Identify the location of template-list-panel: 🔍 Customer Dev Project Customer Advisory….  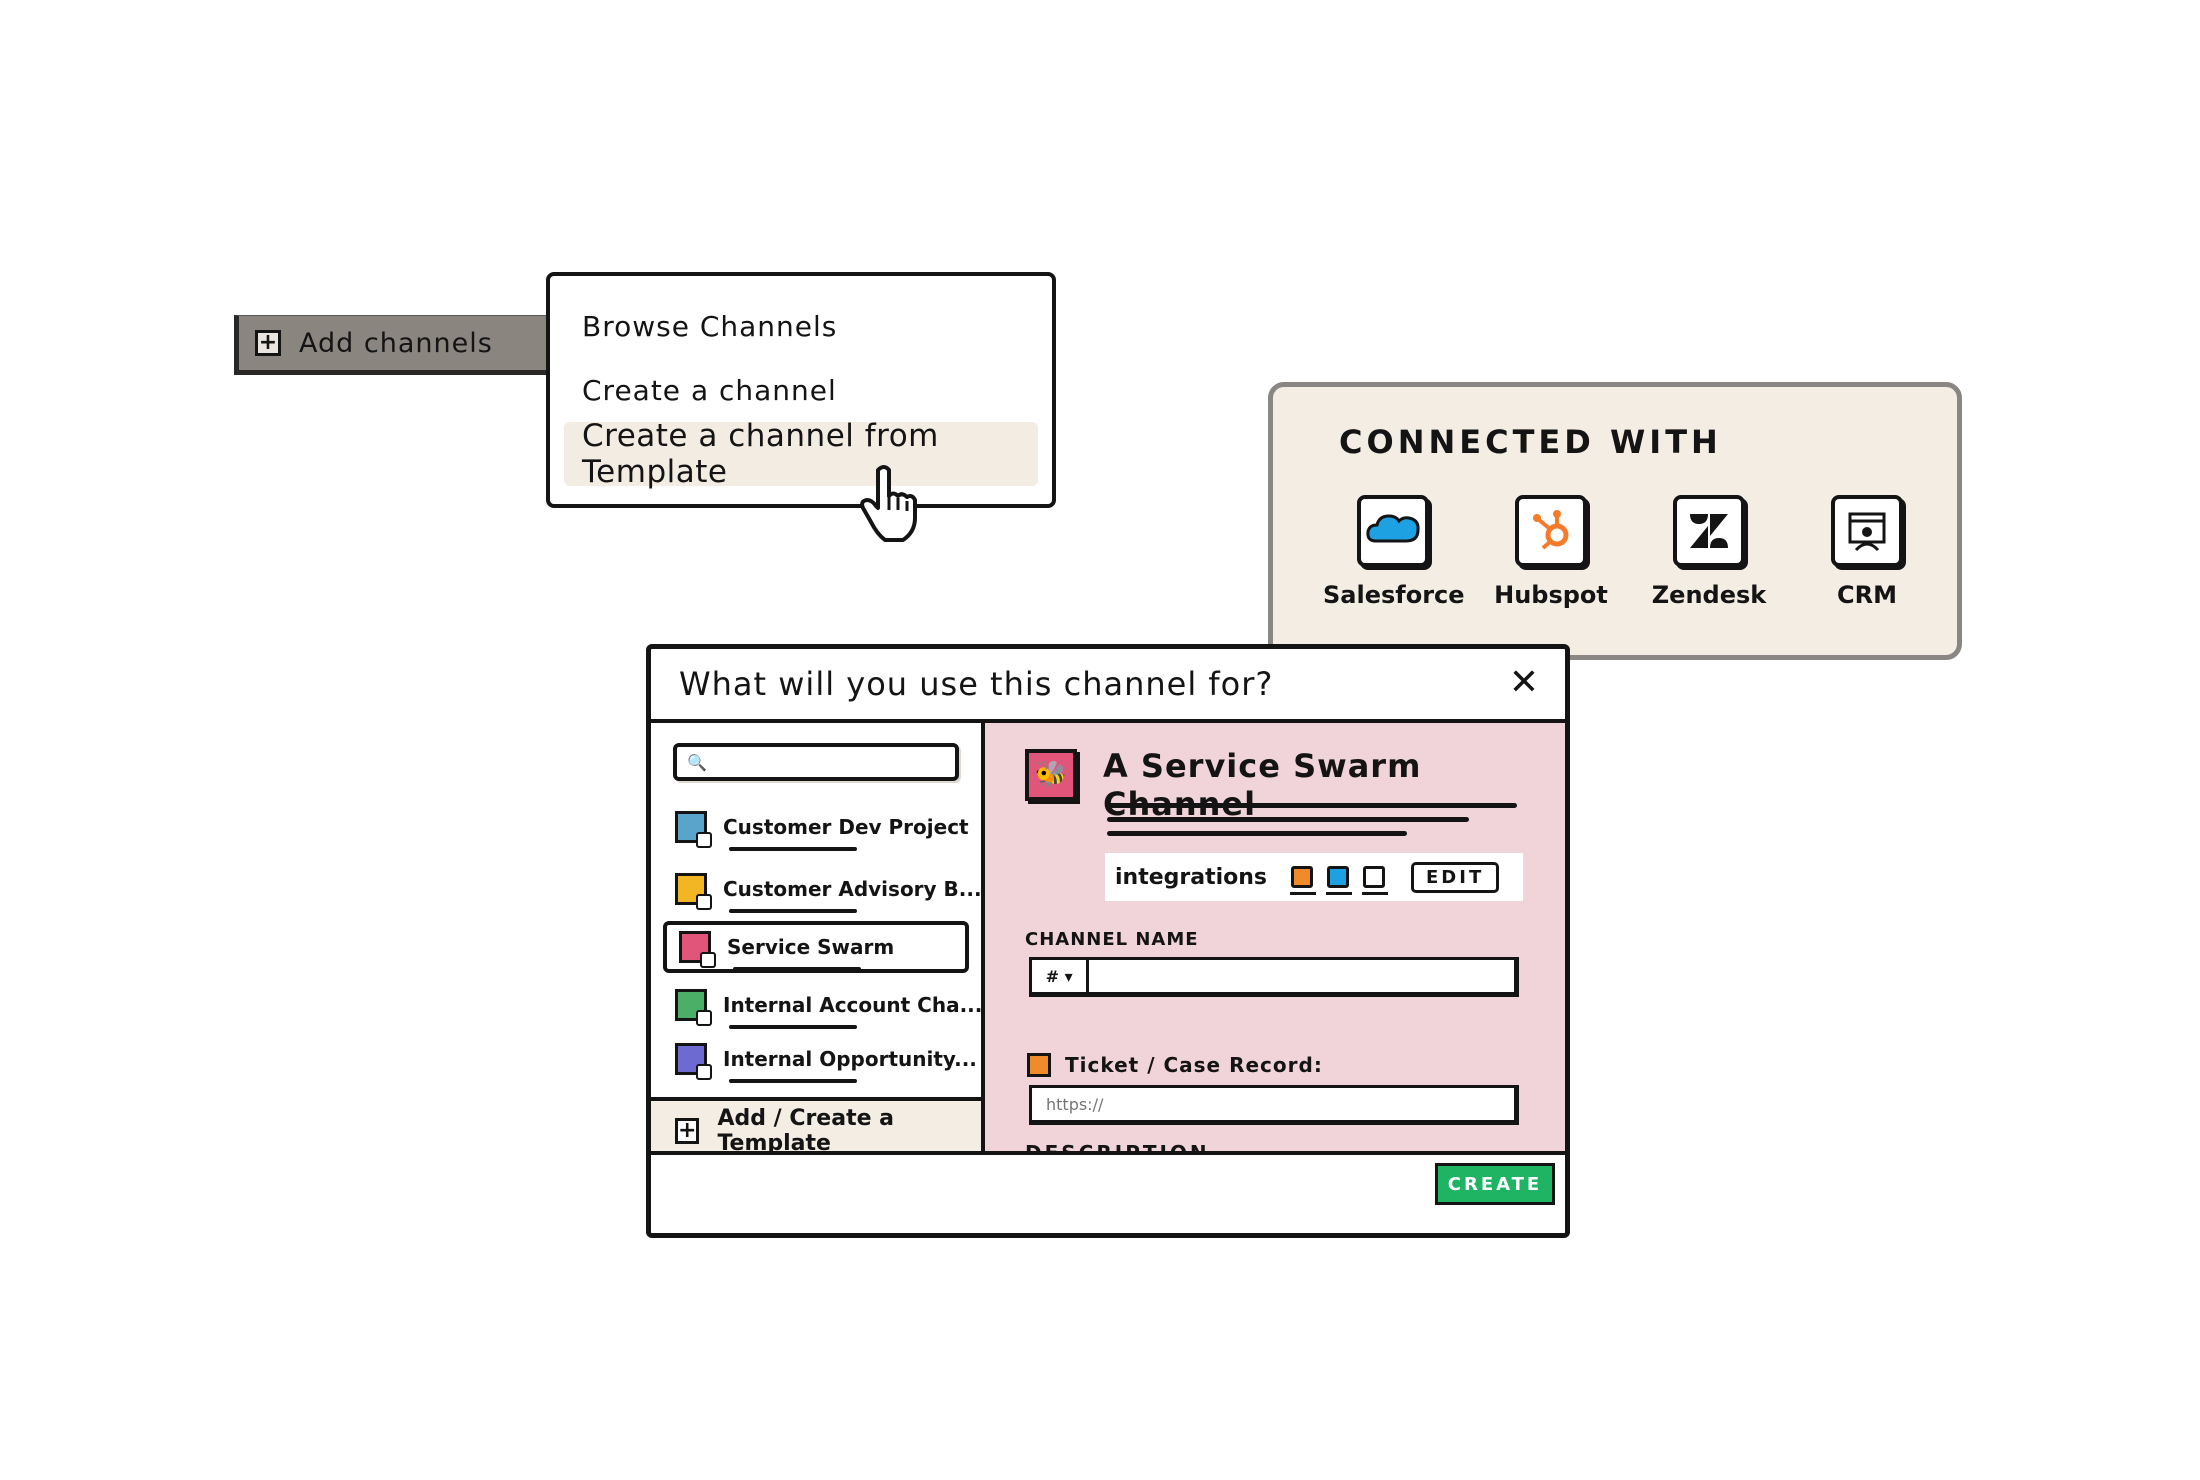
(818, 942).